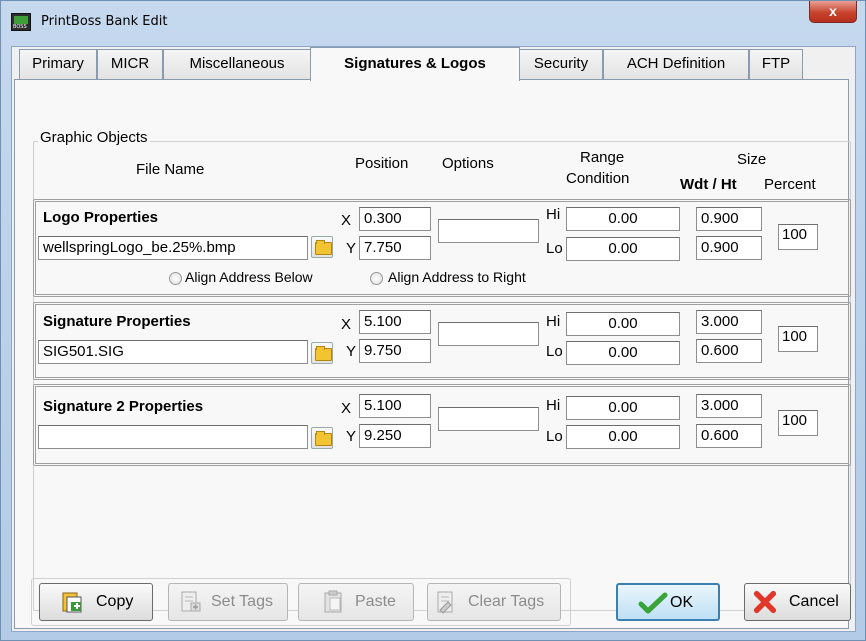  I want to click on close-icon: x, so click(833, 11).